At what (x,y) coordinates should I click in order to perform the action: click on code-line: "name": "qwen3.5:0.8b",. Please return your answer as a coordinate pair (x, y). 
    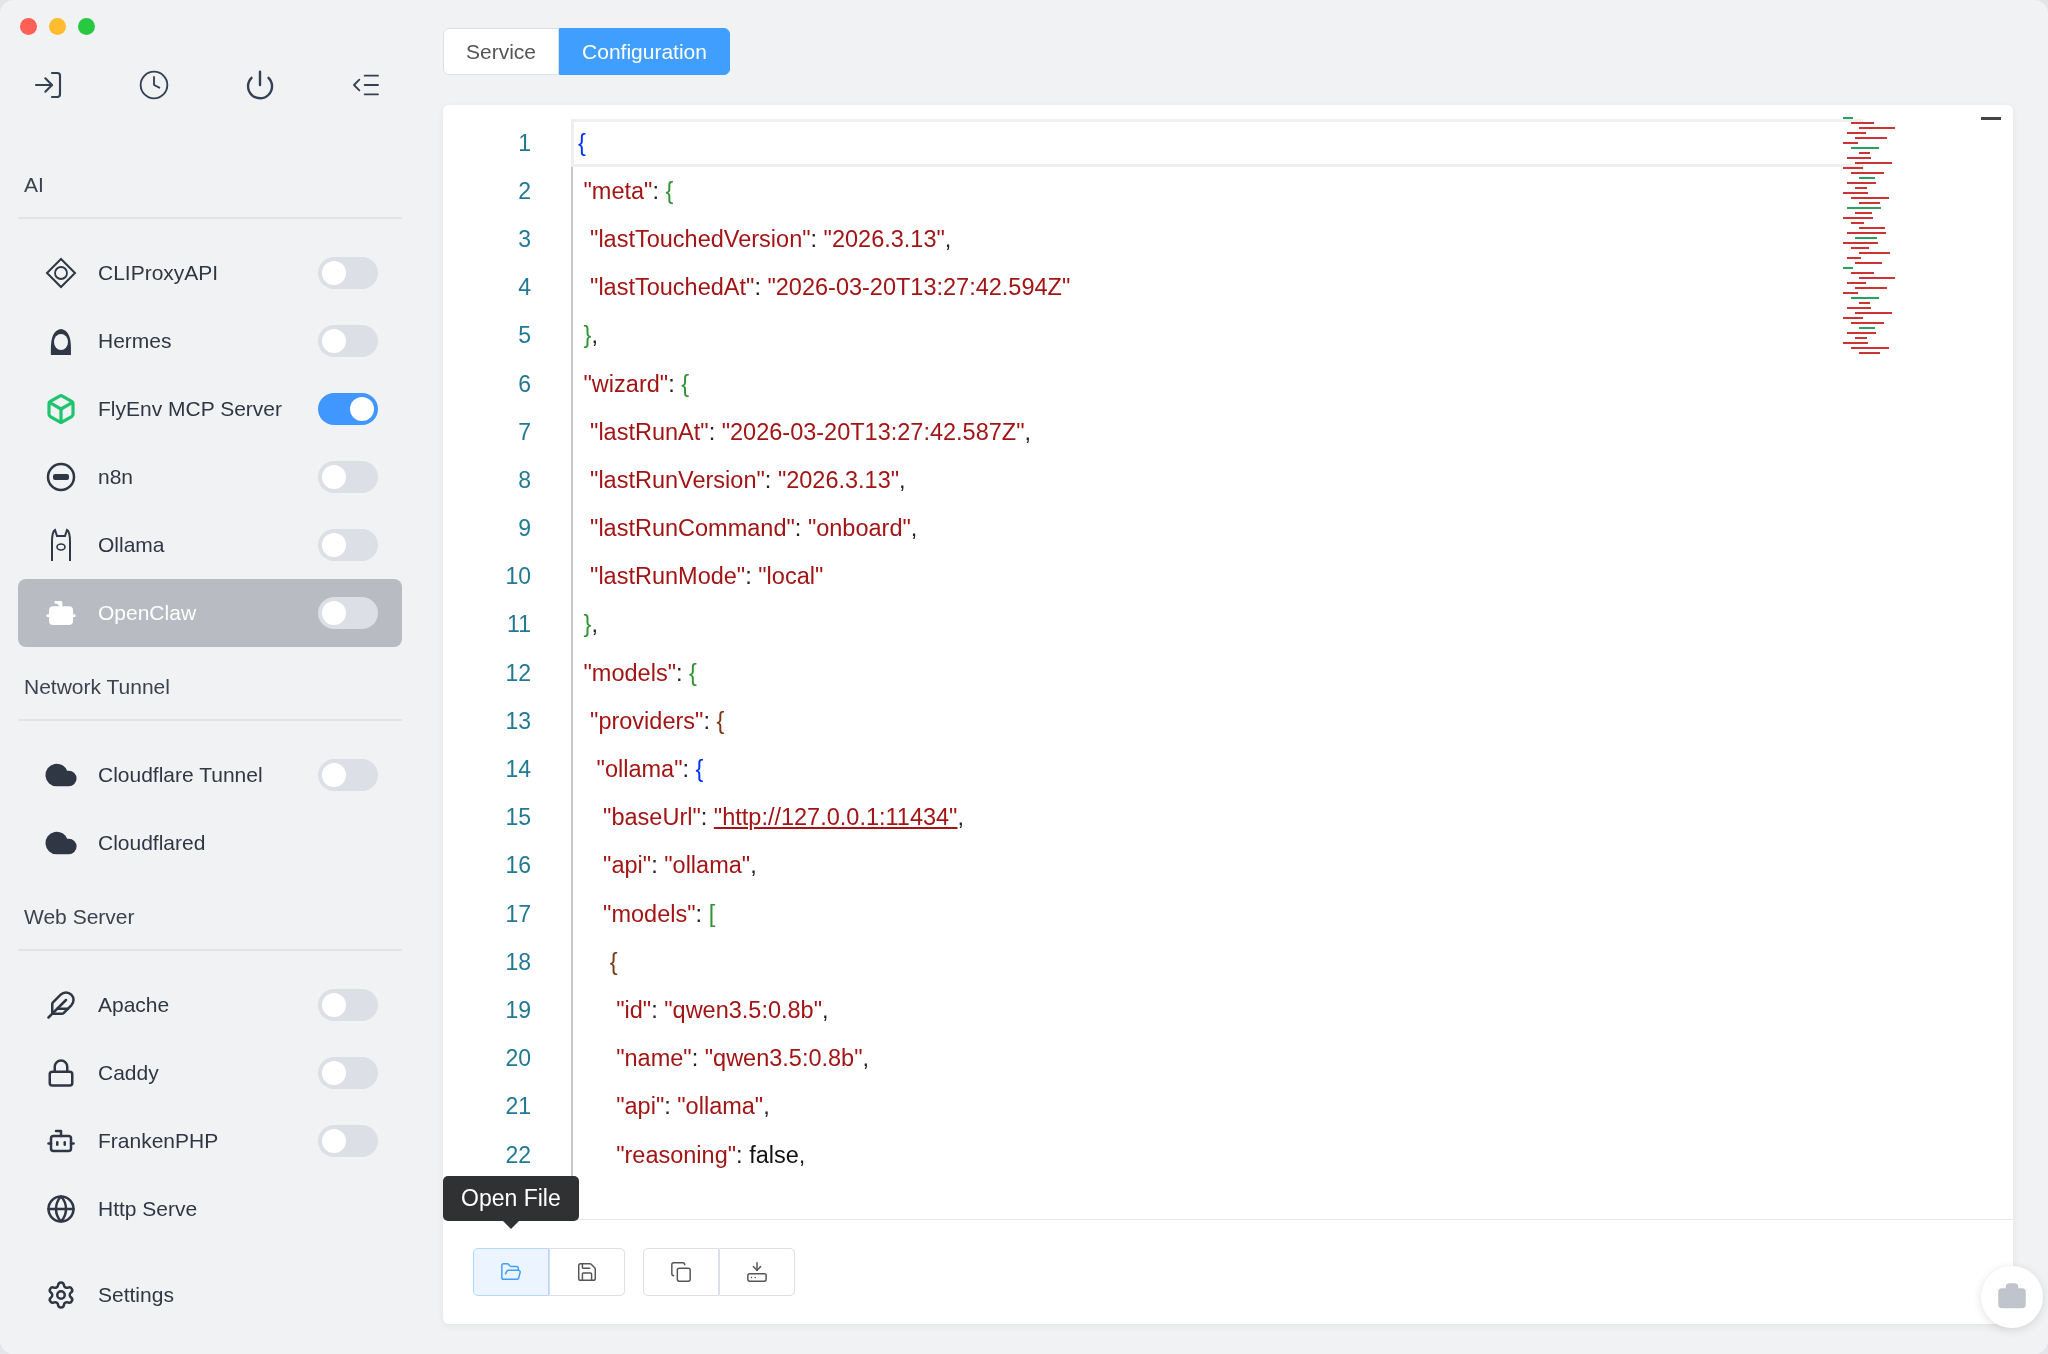
    Looking at the image, I should click on (1217, 1058).